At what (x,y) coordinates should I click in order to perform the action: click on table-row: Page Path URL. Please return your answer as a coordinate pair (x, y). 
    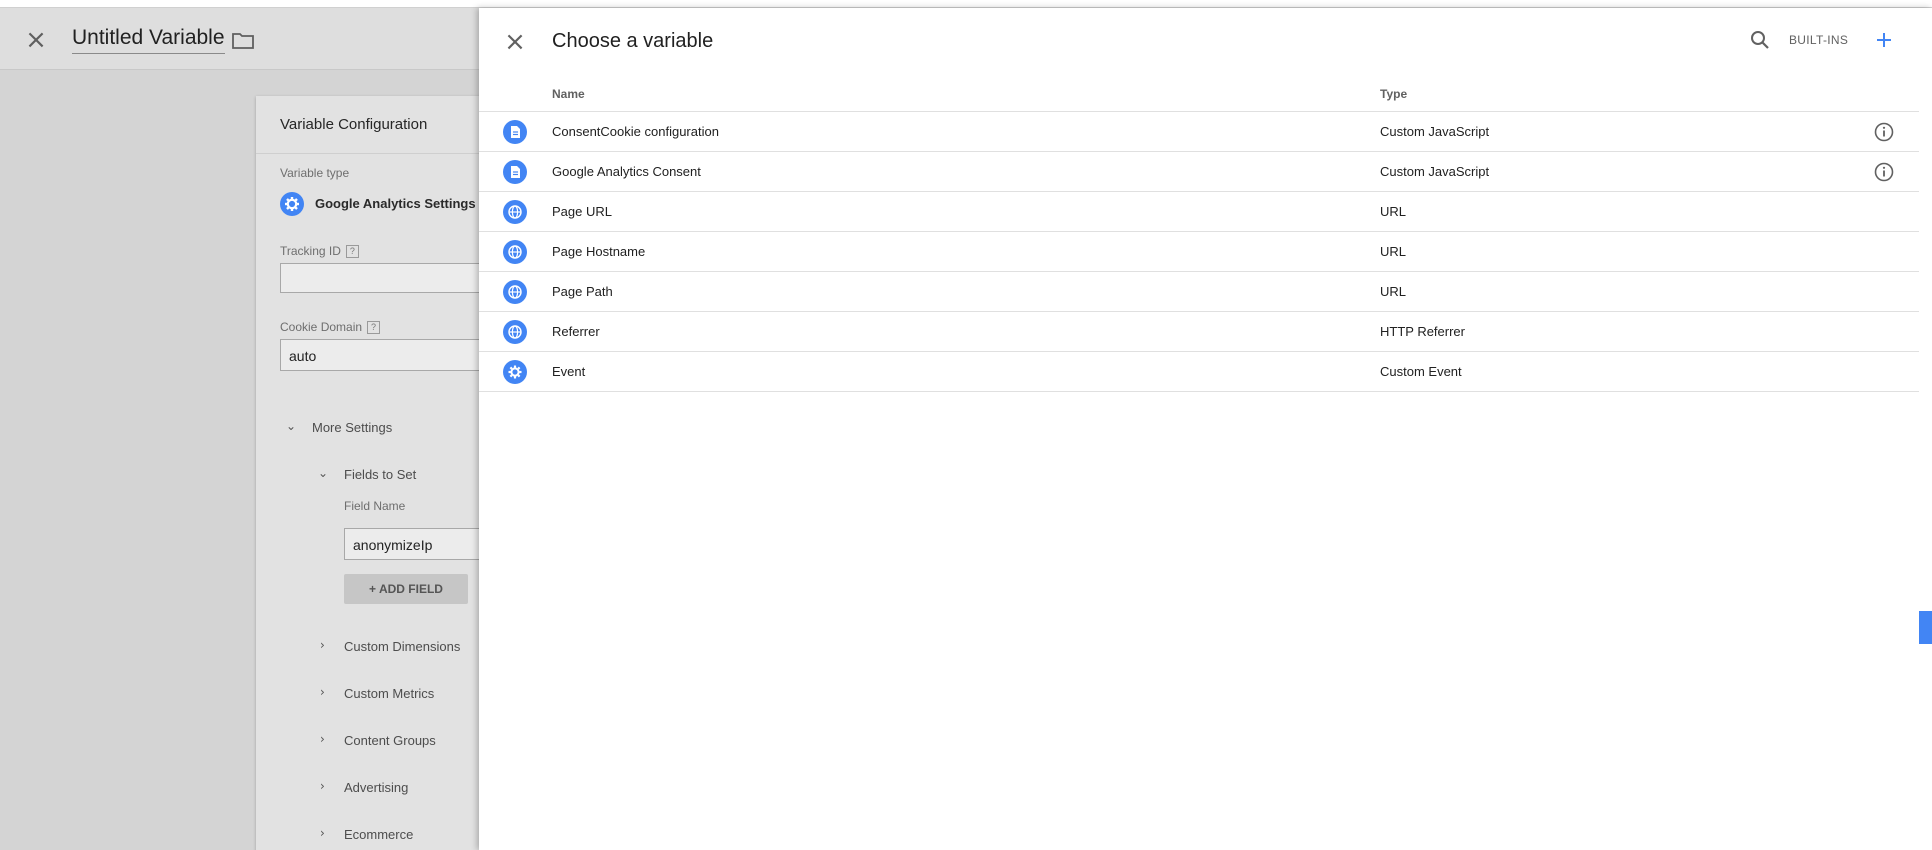
    Looking at the image, I should click on (1199, 292).